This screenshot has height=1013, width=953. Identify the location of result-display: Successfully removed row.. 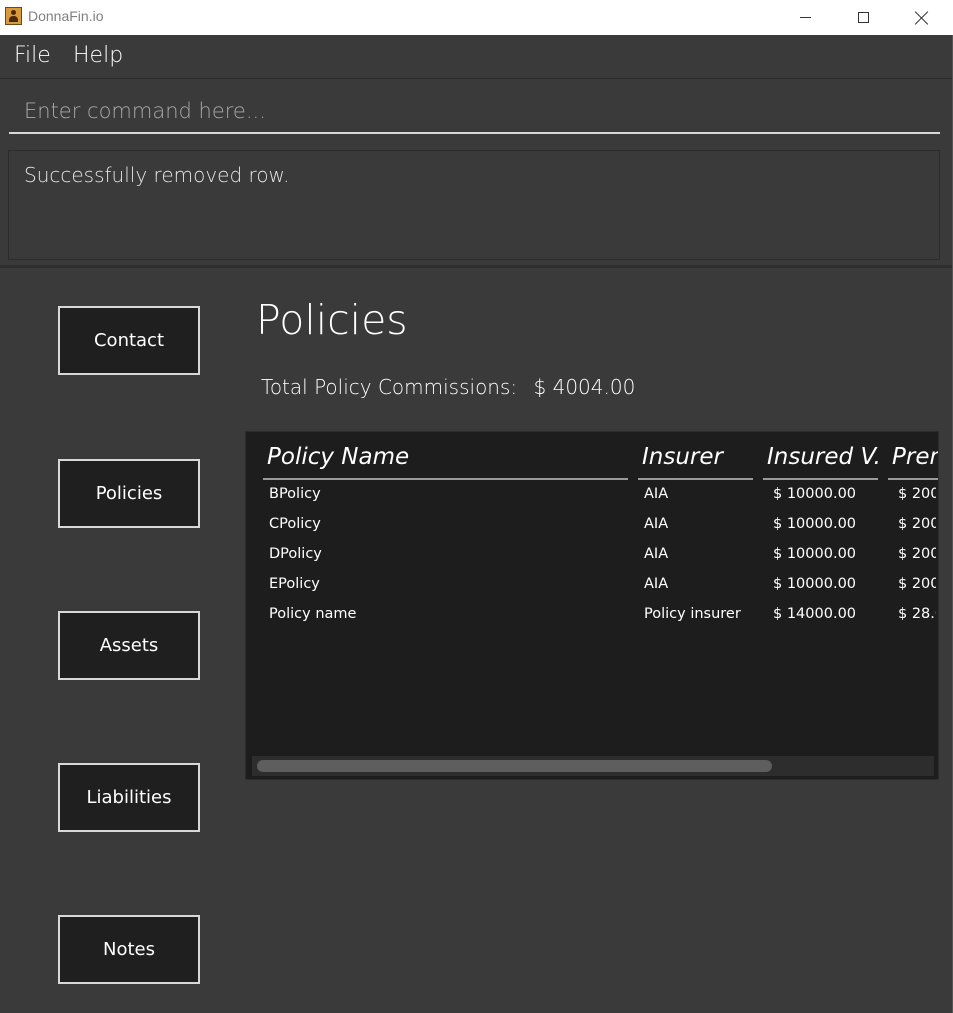
(474, 205).